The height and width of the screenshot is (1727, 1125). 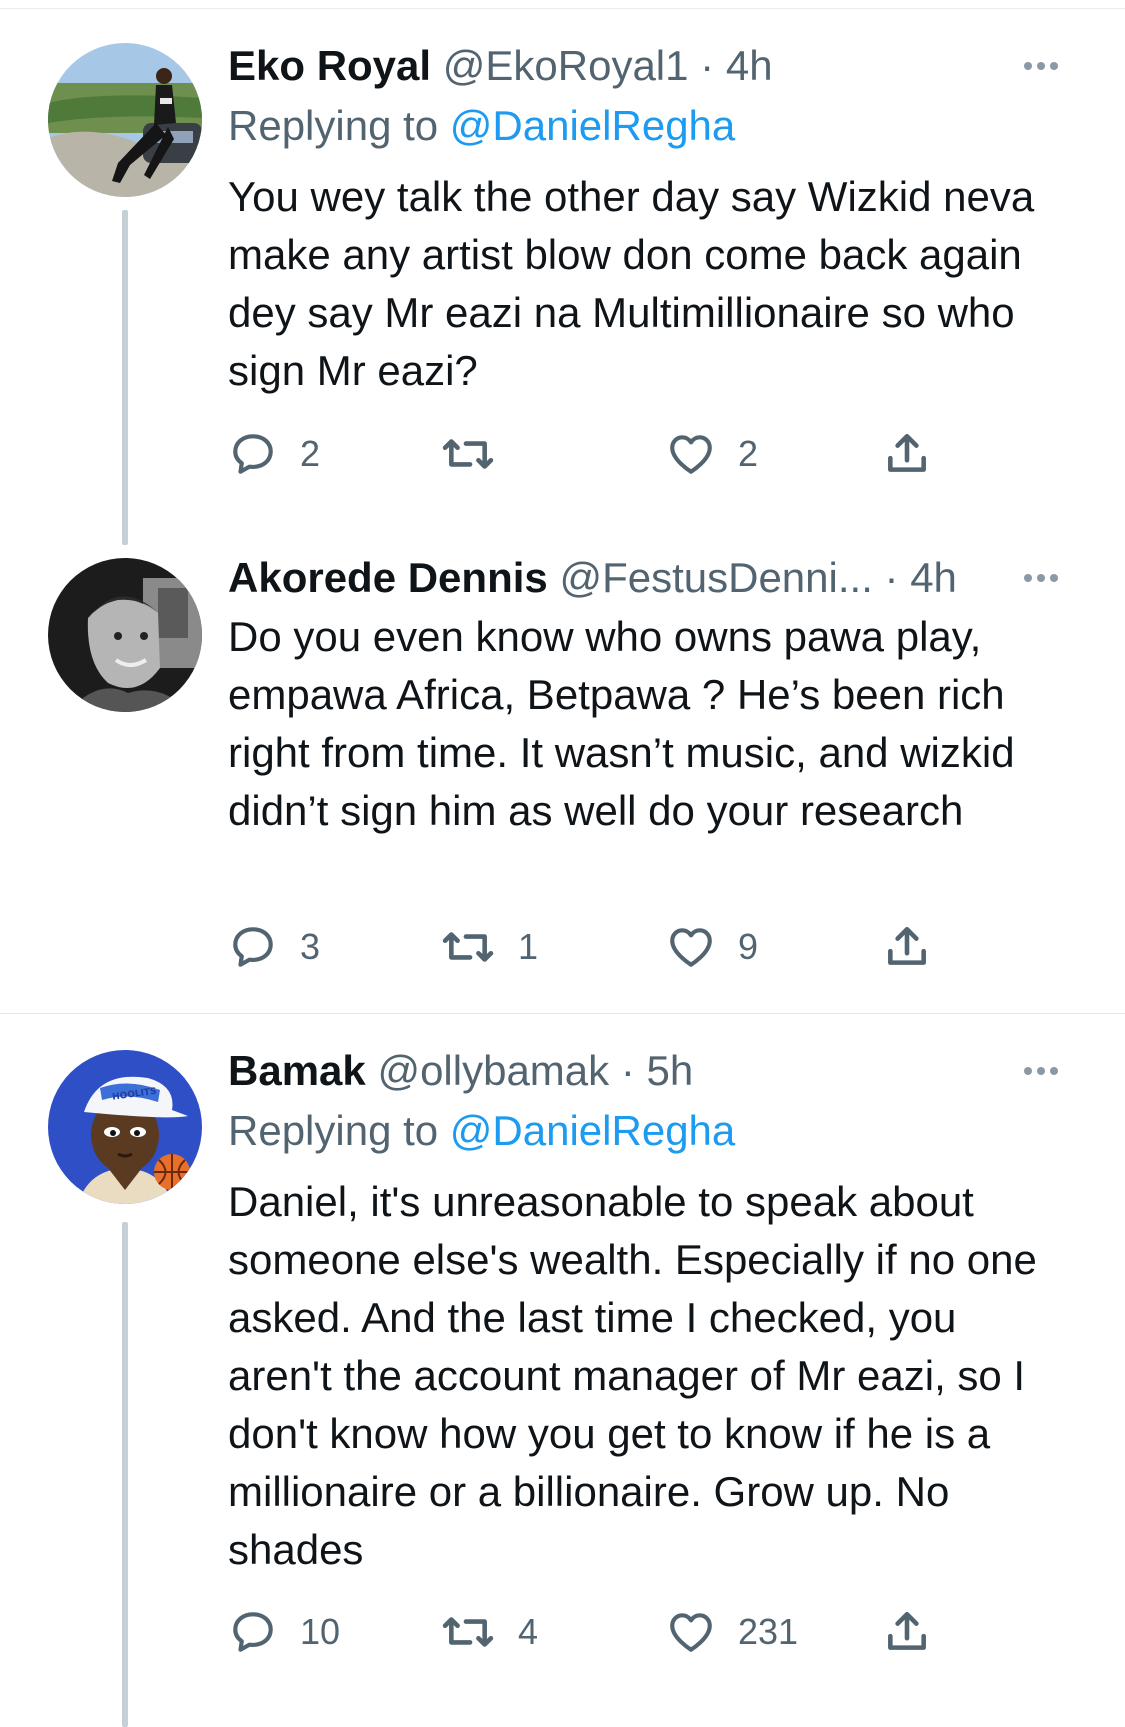 I want to click on tweet-header: Akorede Dennis @FestusDenni... · 4h, so click(x=643, y=578).